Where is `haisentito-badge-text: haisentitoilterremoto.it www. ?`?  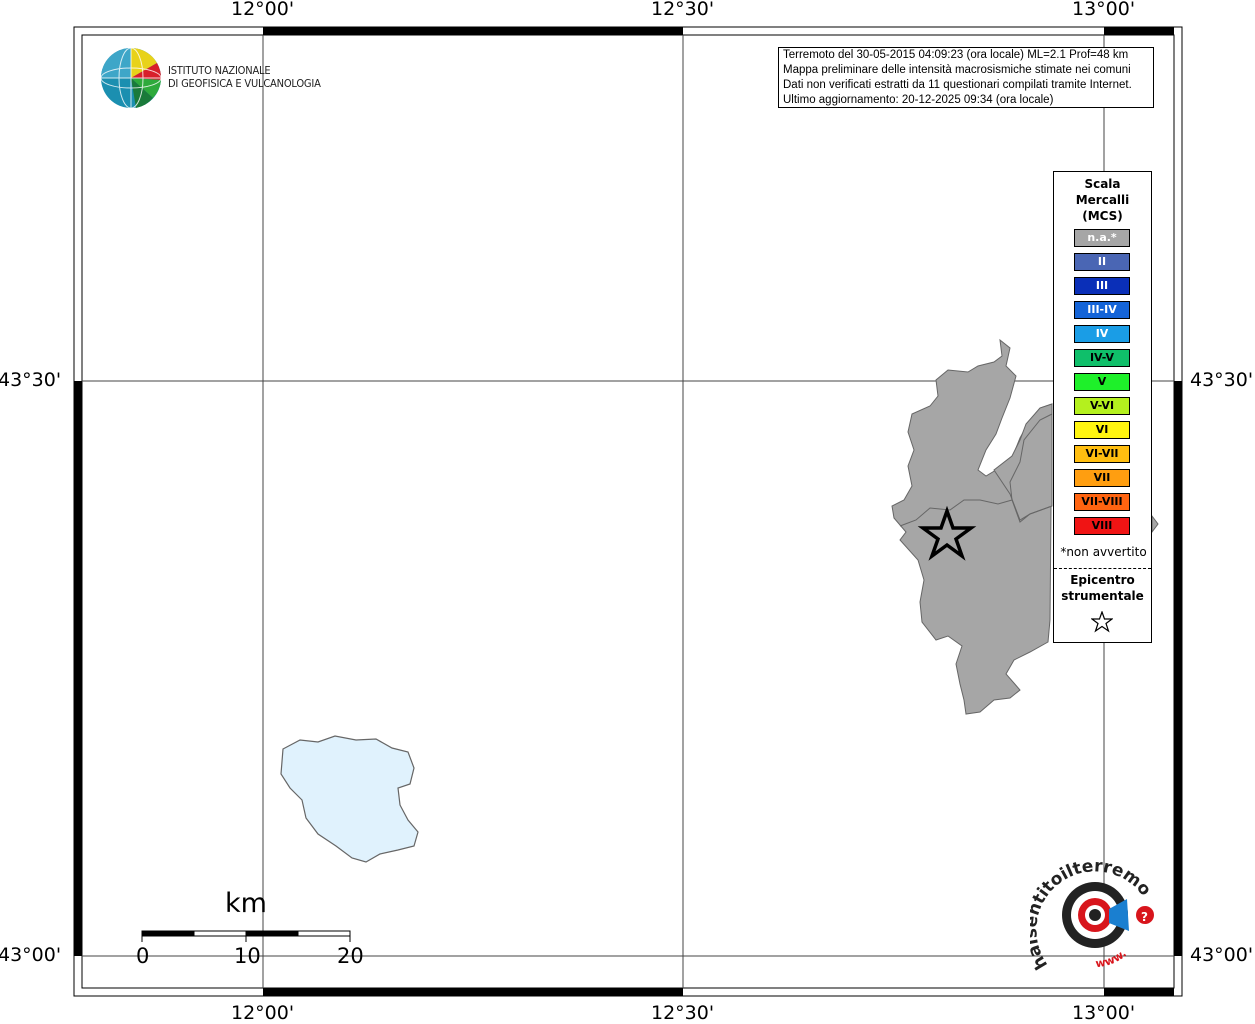
haisentito-badge-text: haisentitoilterremoto.it www. ? is located at coordinates (1092, 914).